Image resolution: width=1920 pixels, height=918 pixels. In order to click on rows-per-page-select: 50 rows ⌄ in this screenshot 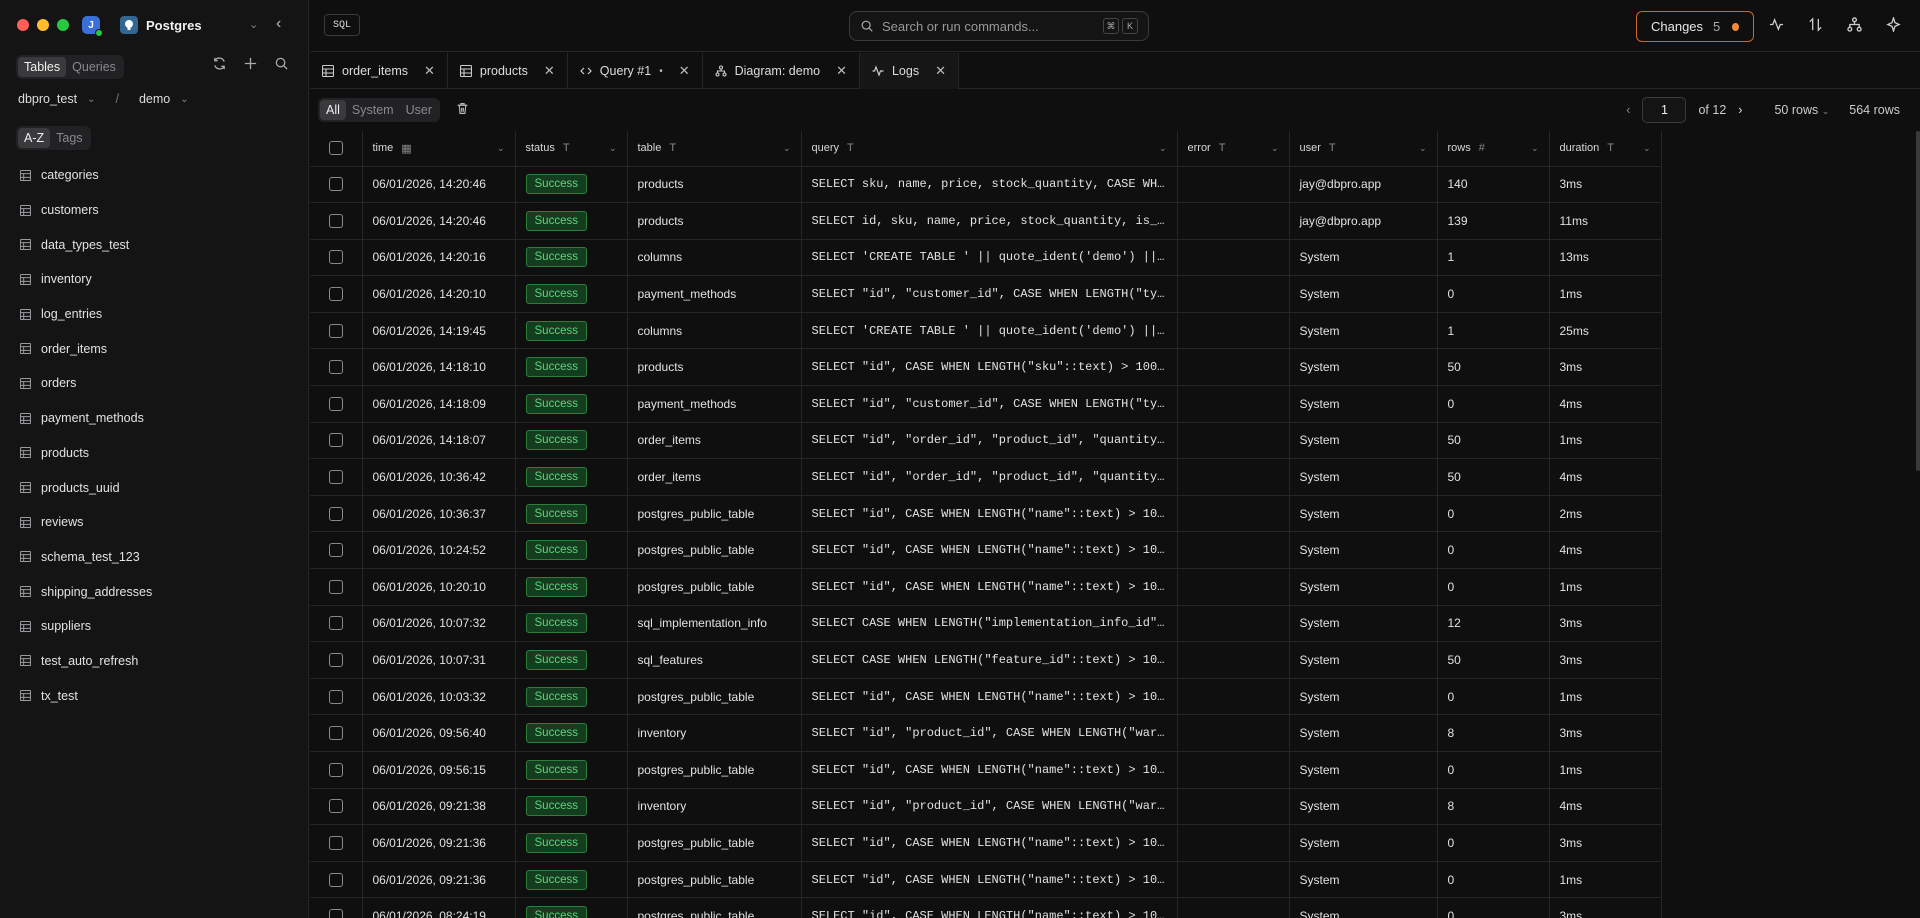, I will do `click(1801, 110)`.